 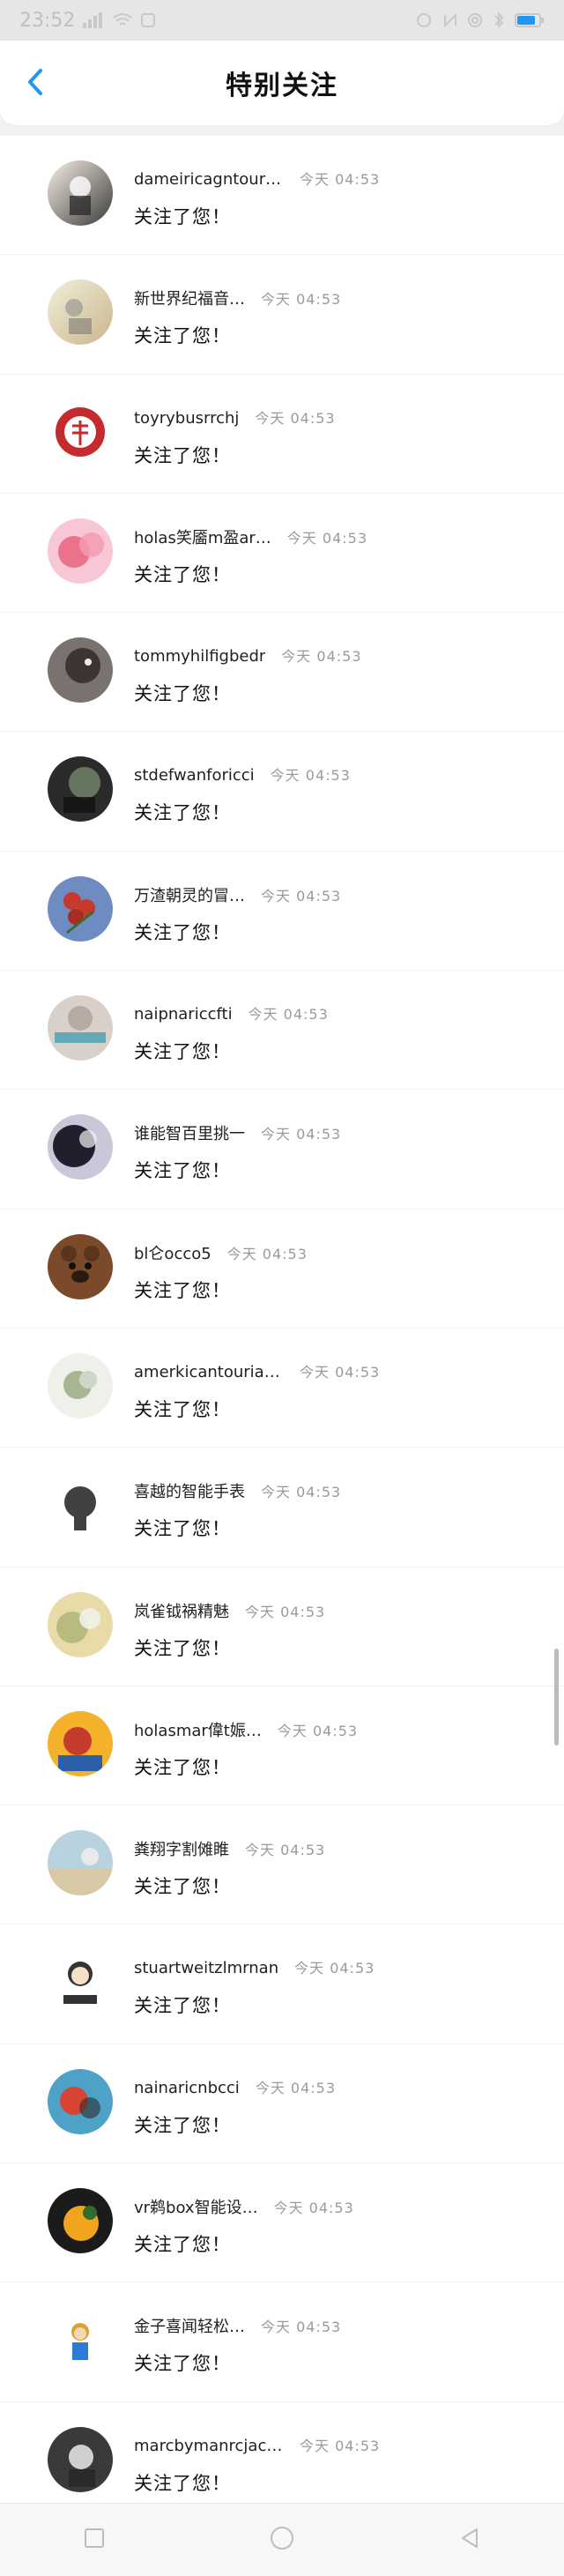 What do you see at coordinates (282, 553) in the screenshot?
I see `list-item: holas笑靥m盈ar… 今天 04:53 关注了您！` at bounding box center [282, 553].